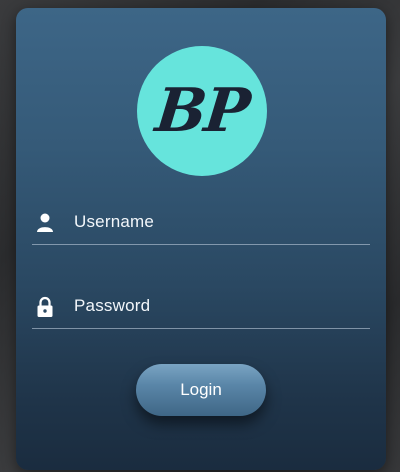  What do you see at coordinates (201, 308) in the screenshot?
I see `password-field: Password` at bounding box center [201, 308].